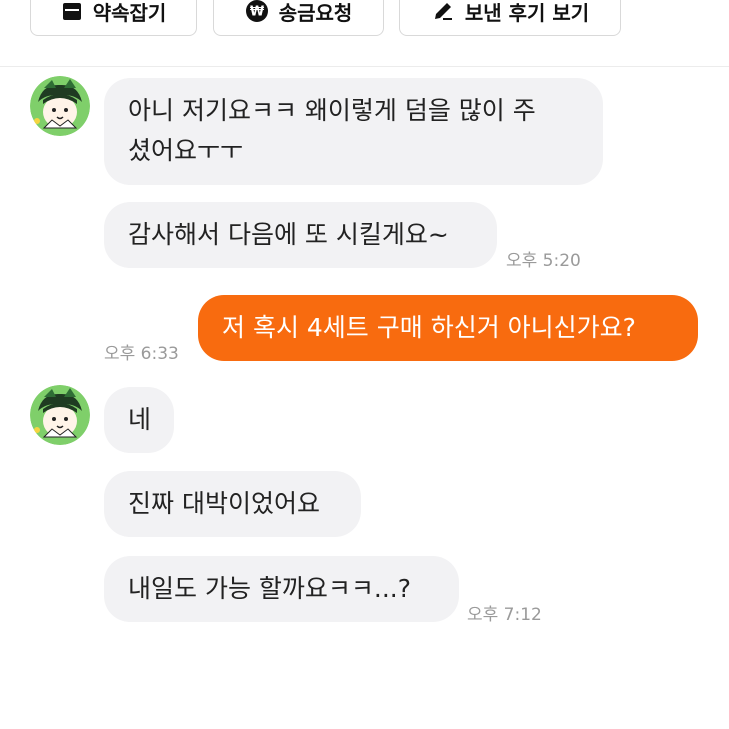 Image resolution: width=729 pixels, height=729 pixels. What do you see at coordinates (332, 110) in the screenshot?
I see `message-text: 아니 저기요ㅋㅋ 왜이렇게 덤을 많이 주` at bounding box center [332, 110].